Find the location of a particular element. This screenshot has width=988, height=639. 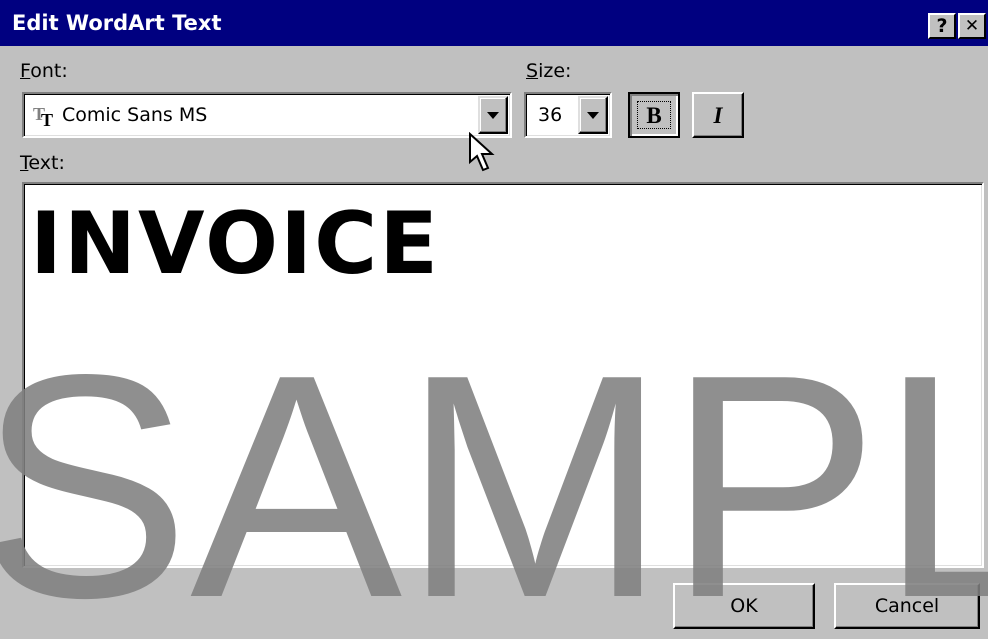

font-combo: T T Comic Sans MS is located at coordinates (267, 115).